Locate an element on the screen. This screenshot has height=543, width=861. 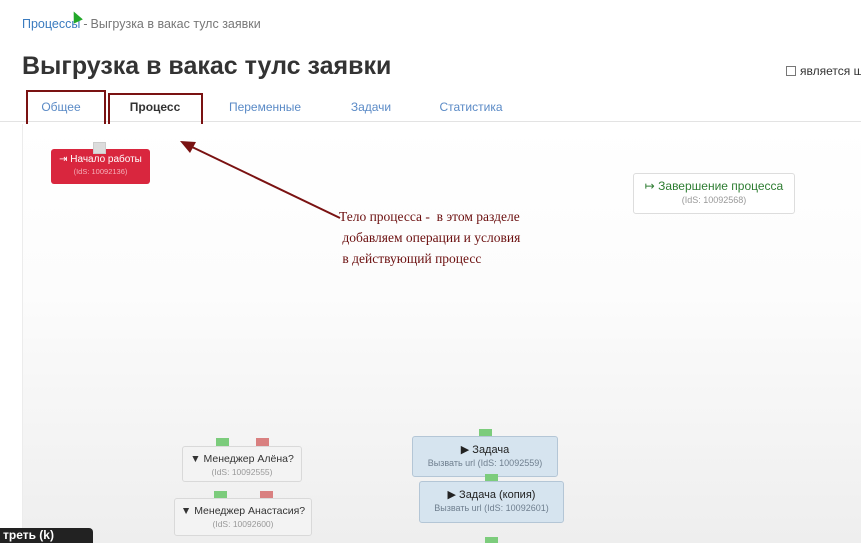
video-overlay-caption: треть (k) is located at coordinates (46, 535).